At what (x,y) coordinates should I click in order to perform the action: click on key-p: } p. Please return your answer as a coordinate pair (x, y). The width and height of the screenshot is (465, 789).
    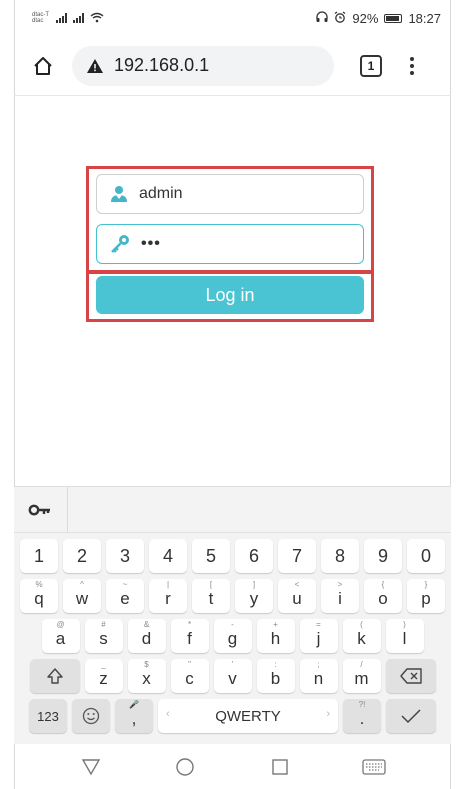
    Looking at the image, I should click on (426, 596).